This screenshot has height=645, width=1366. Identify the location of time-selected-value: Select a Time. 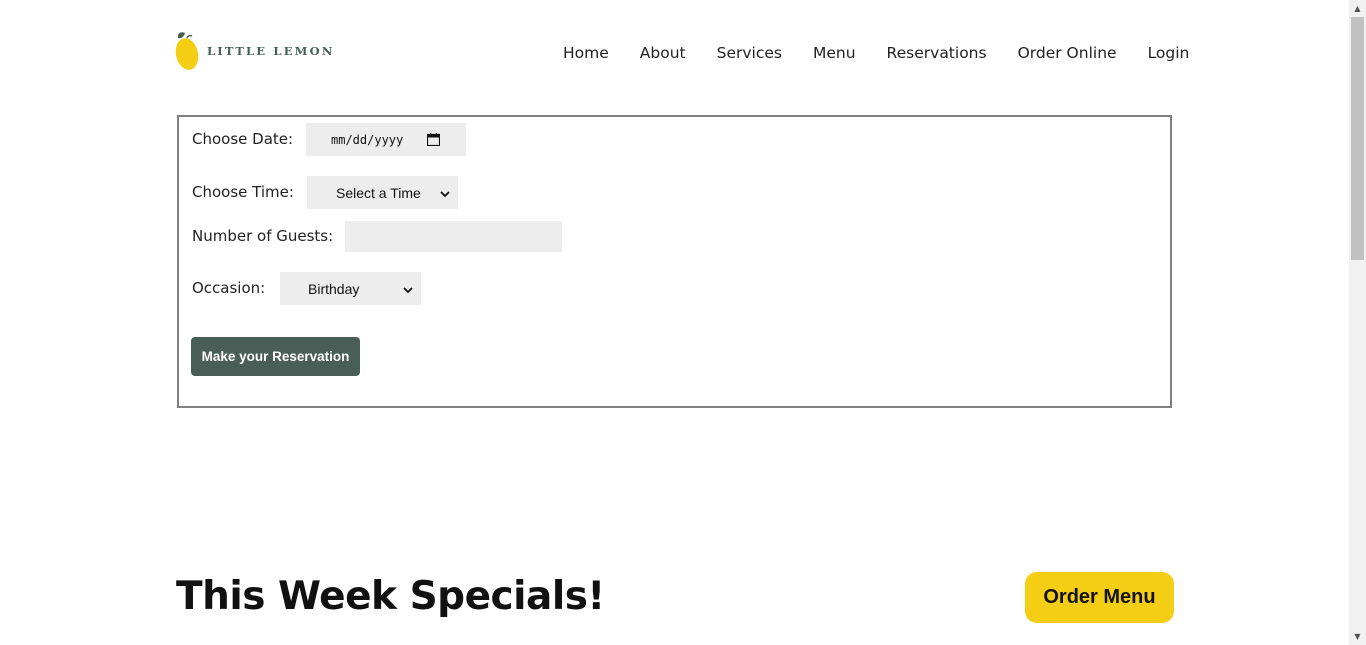
(378, 192).